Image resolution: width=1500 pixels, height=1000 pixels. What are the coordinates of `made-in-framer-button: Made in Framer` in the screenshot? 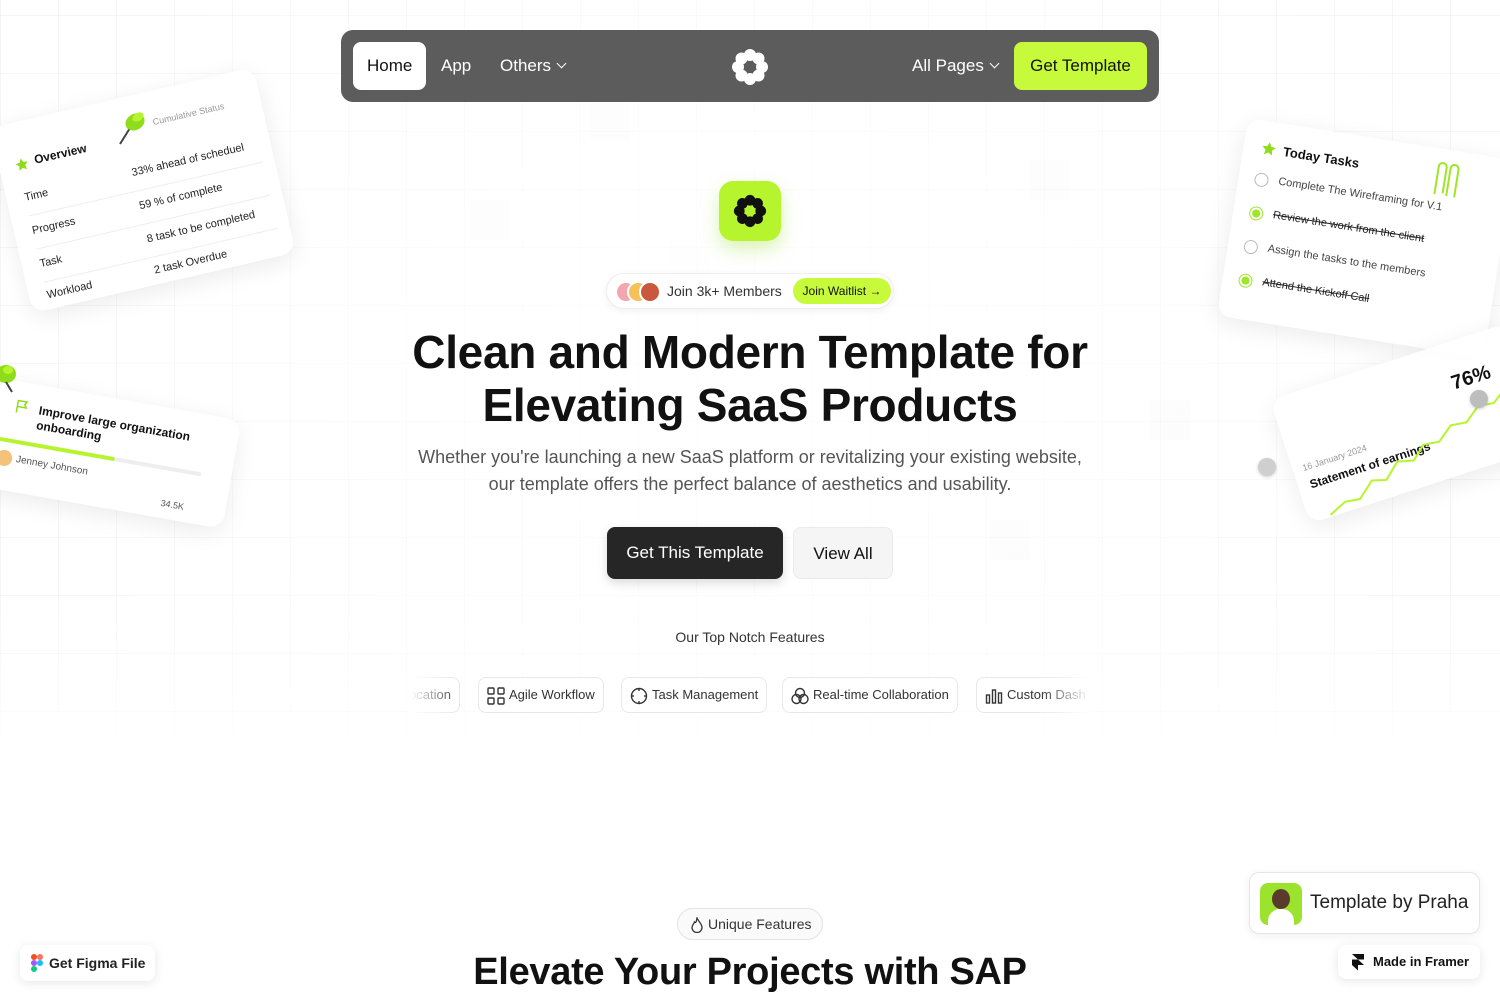 It's located at (1409, 962).